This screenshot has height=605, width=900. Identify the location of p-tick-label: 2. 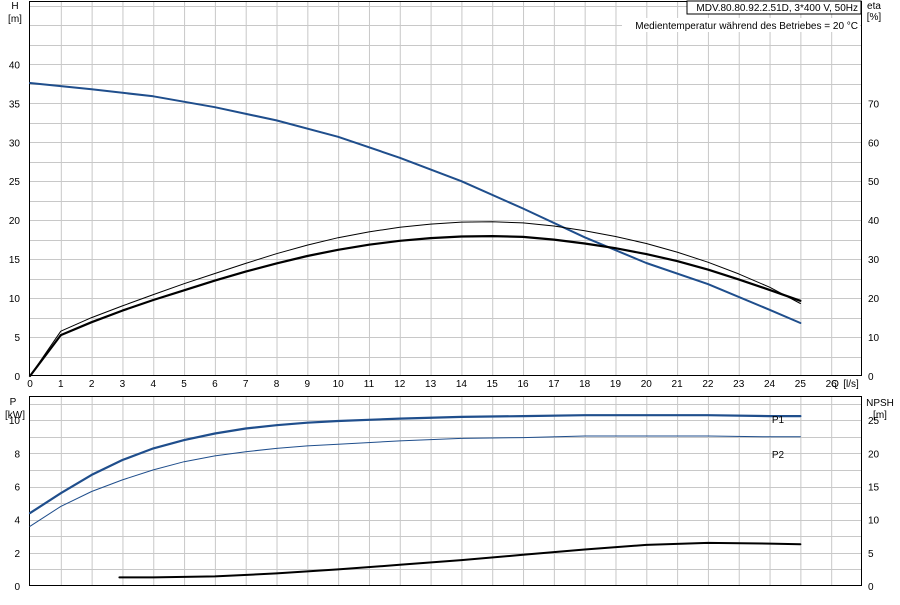
(17, 554).